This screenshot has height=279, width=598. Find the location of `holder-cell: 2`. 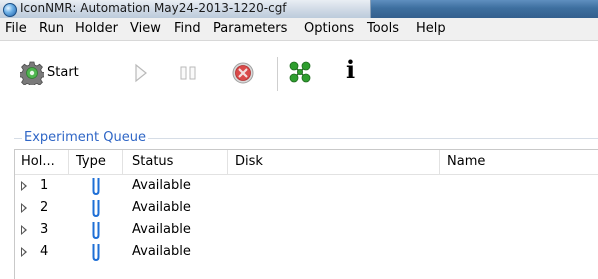

holder-cell: 2 is located at coordinates (44, 207).